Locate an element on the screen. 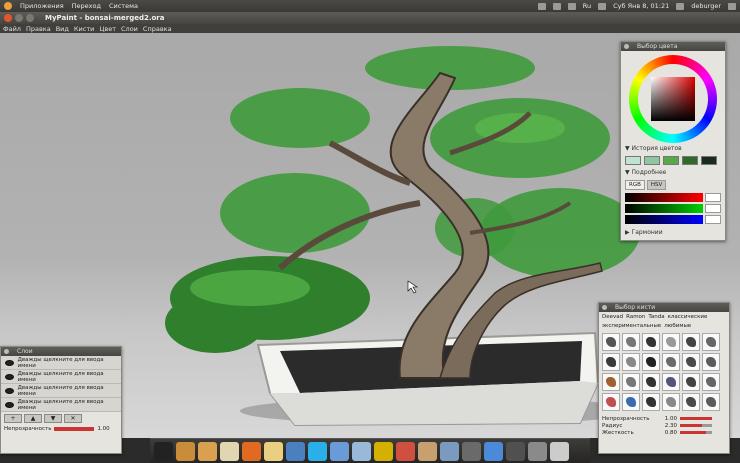 The image size is (740, 463). tab-hsv: HSV is located at coordinates (656, 185).